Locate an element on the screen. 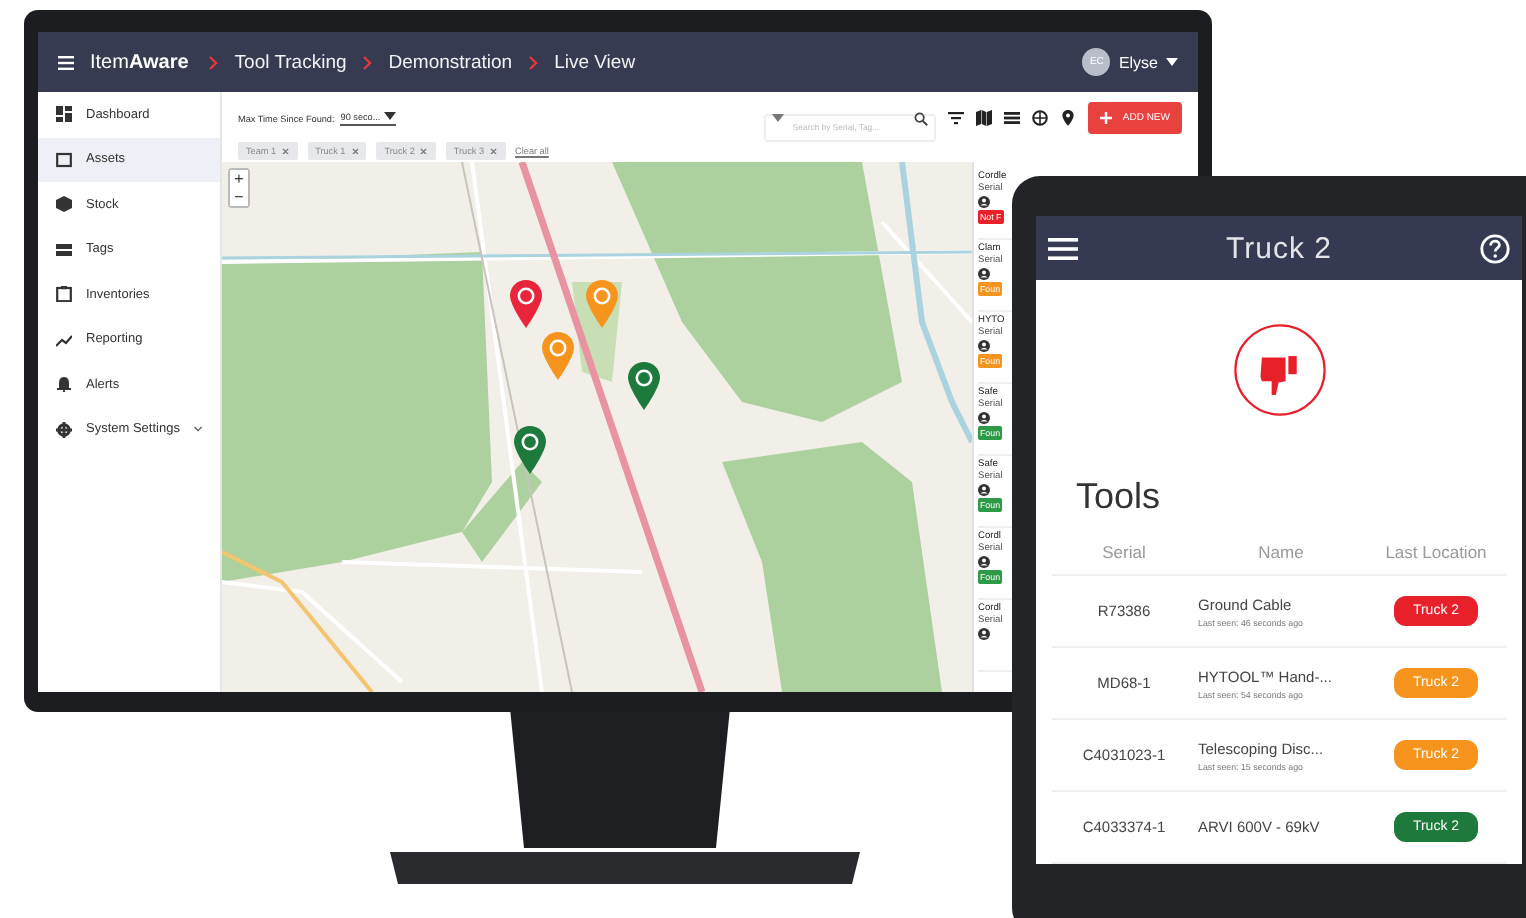  zoom-in-button: + is located at coordinates (239, 179).